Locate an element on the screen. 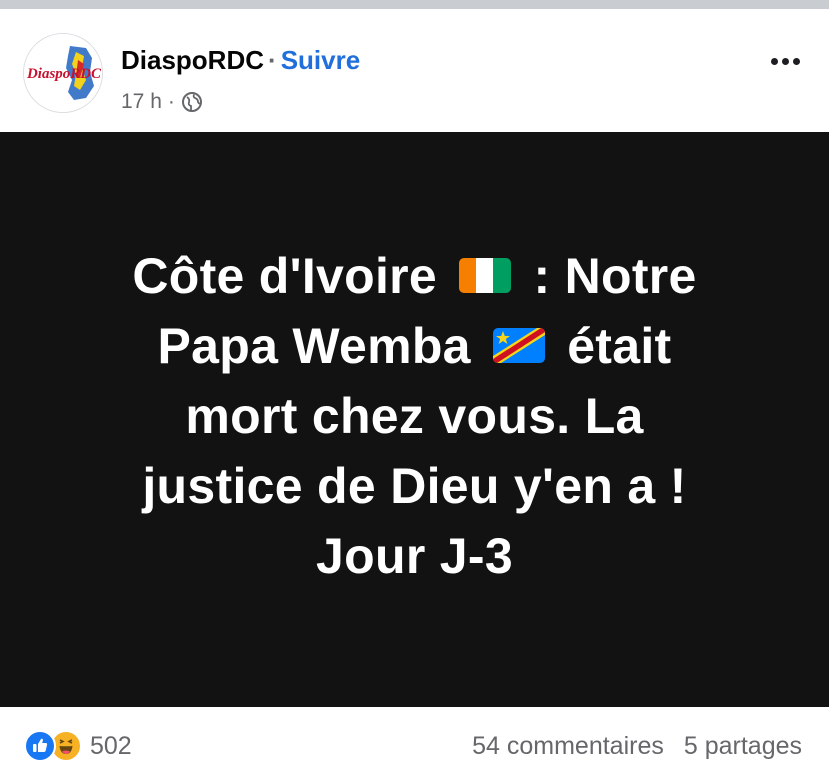 The width and height of the screenshot is (829, 771). text-line-3: mort chez vous. La is located at coordinates (414, 415).